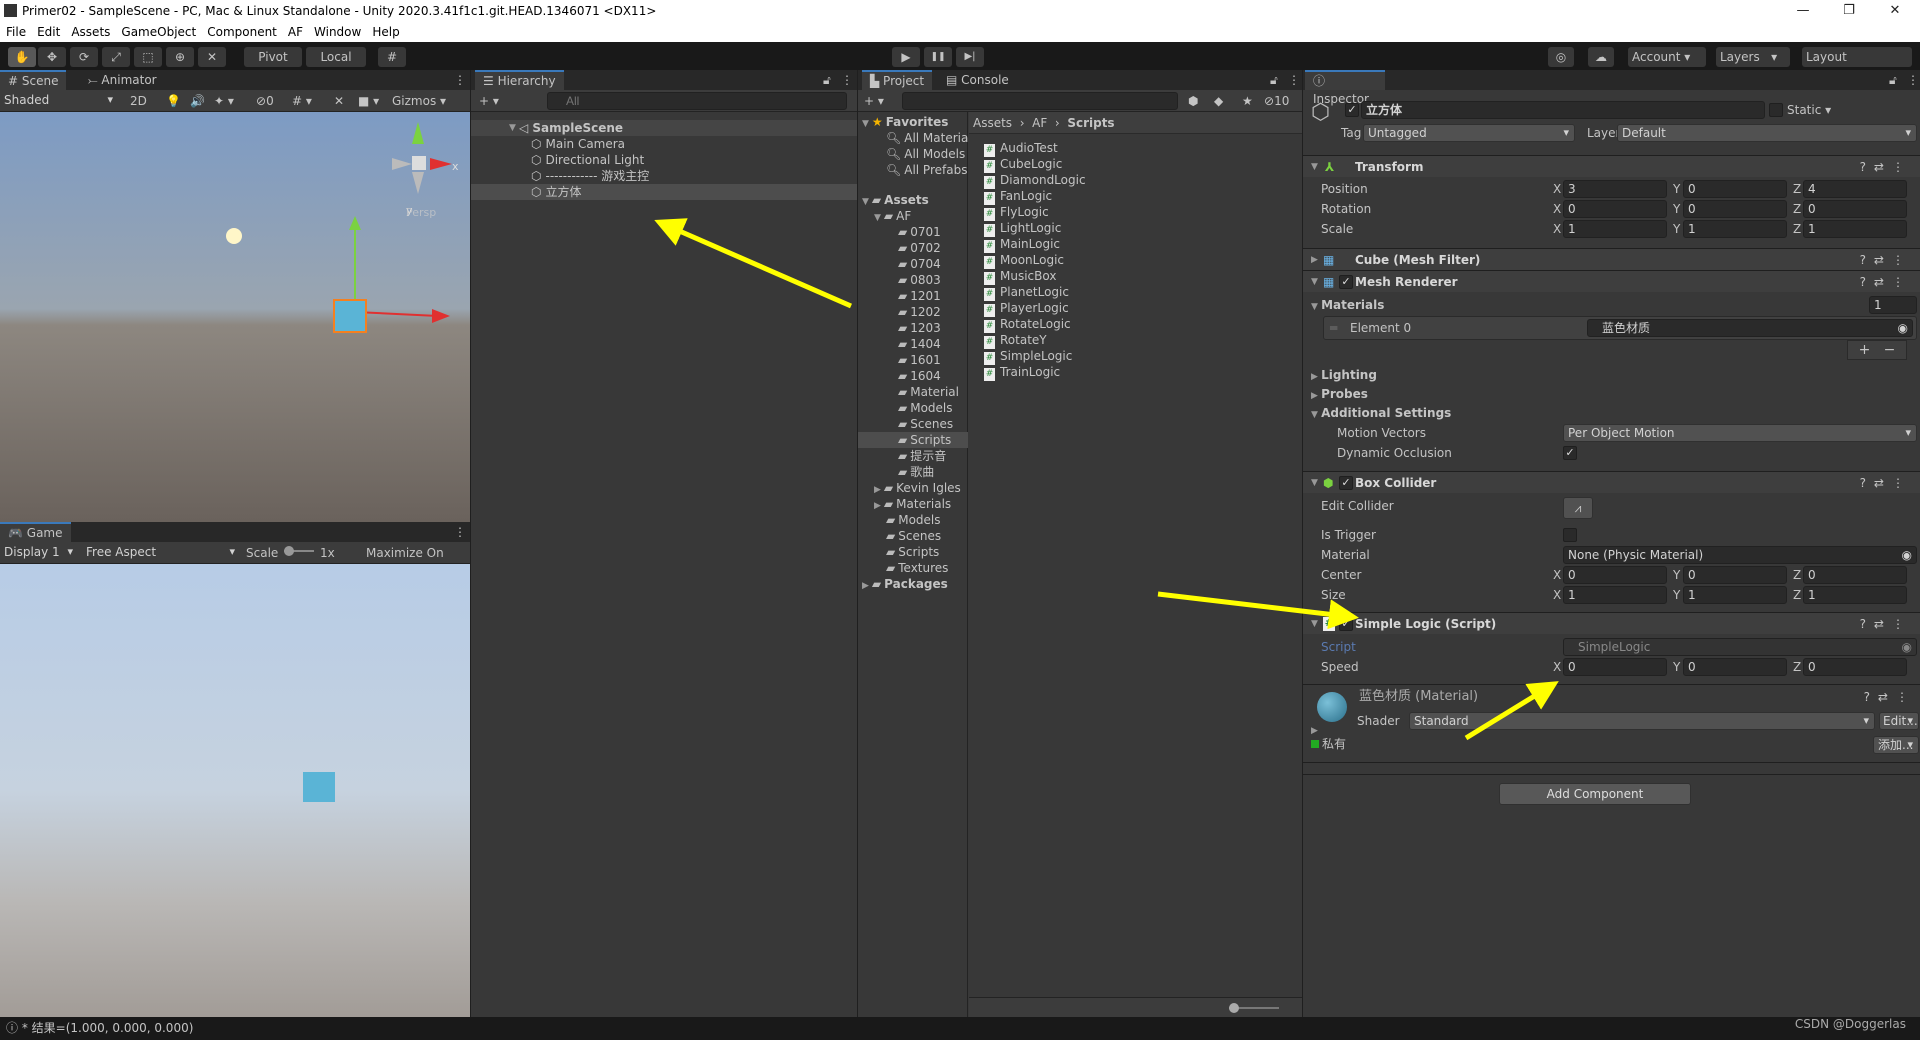 The height and width of the screenshot is (1040, 1920). What do you see at coordinates (1855, 575) in the screenshot?
I see `center-z-input: 0` at bounding box center [1855, 575].